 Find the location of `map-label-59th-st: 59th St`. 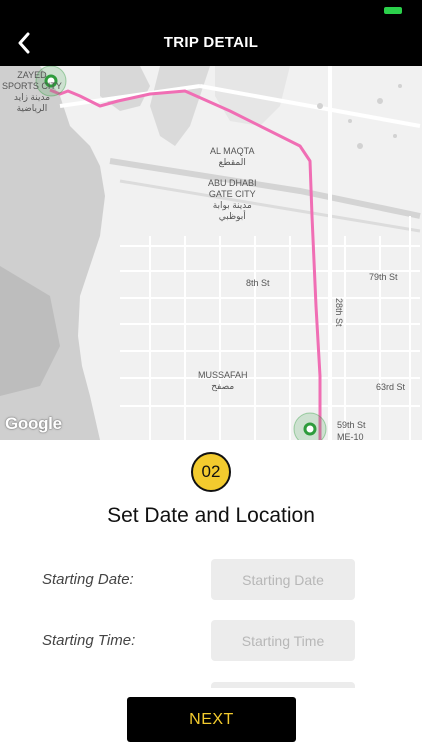

map-label-59th-st: 59th St is located at coordinates (351, 425).